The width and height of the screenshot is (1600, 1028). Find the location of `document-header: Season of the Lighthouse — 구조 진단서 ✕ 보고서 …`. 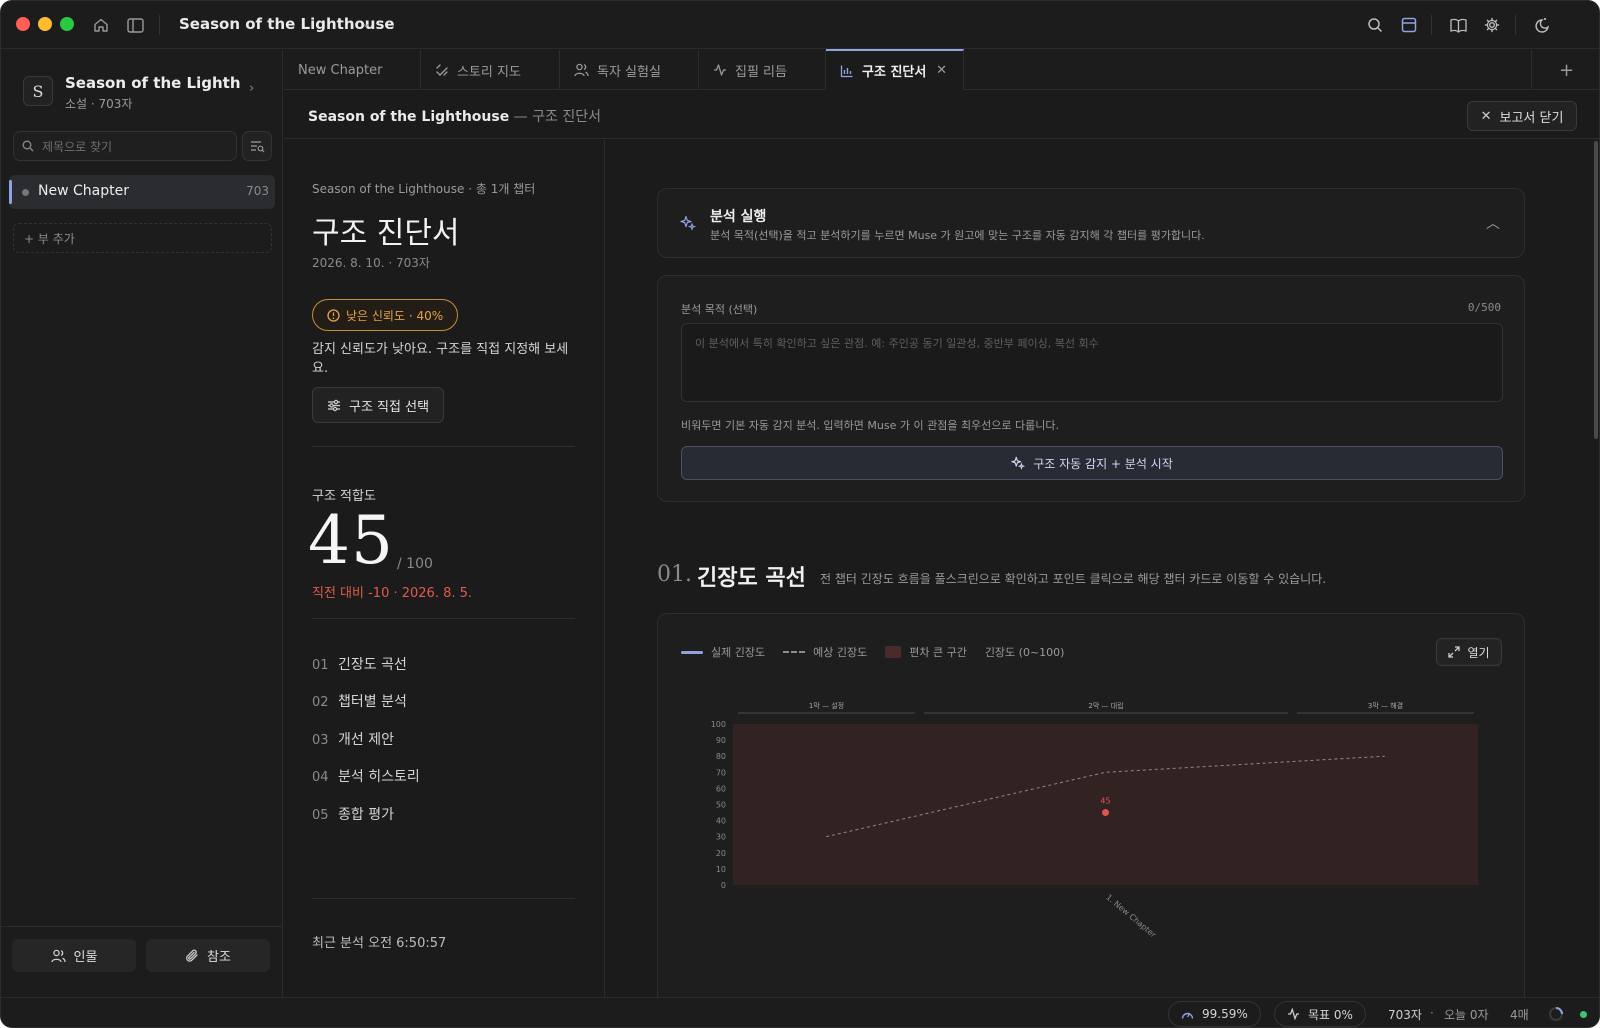

document-header: Season of the Lighthouse — 구조 진단서 ✕ 보고서 … is located at coordinates (941, 115).